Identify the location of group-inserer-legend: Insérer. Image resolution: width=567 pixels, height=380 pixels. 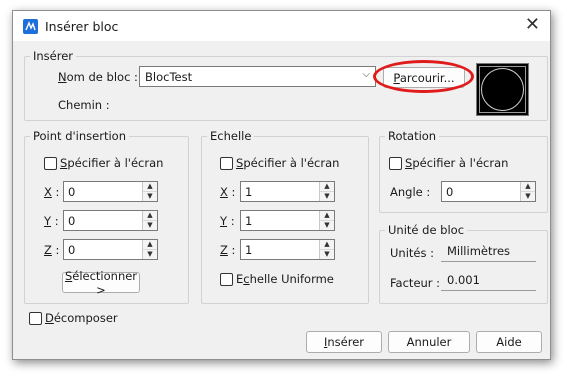
(53, 56).